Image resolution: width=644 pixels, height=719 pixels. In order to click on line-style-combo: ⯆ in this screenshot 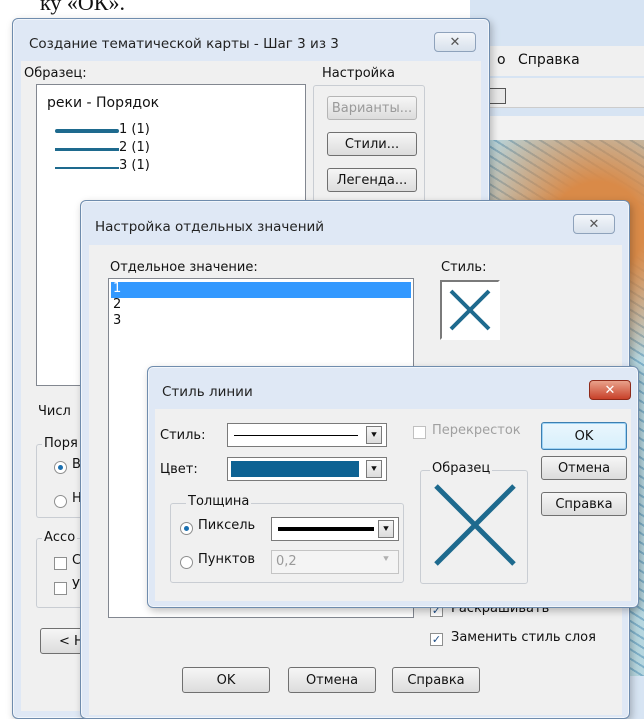, I will do `click(307, 435)`.